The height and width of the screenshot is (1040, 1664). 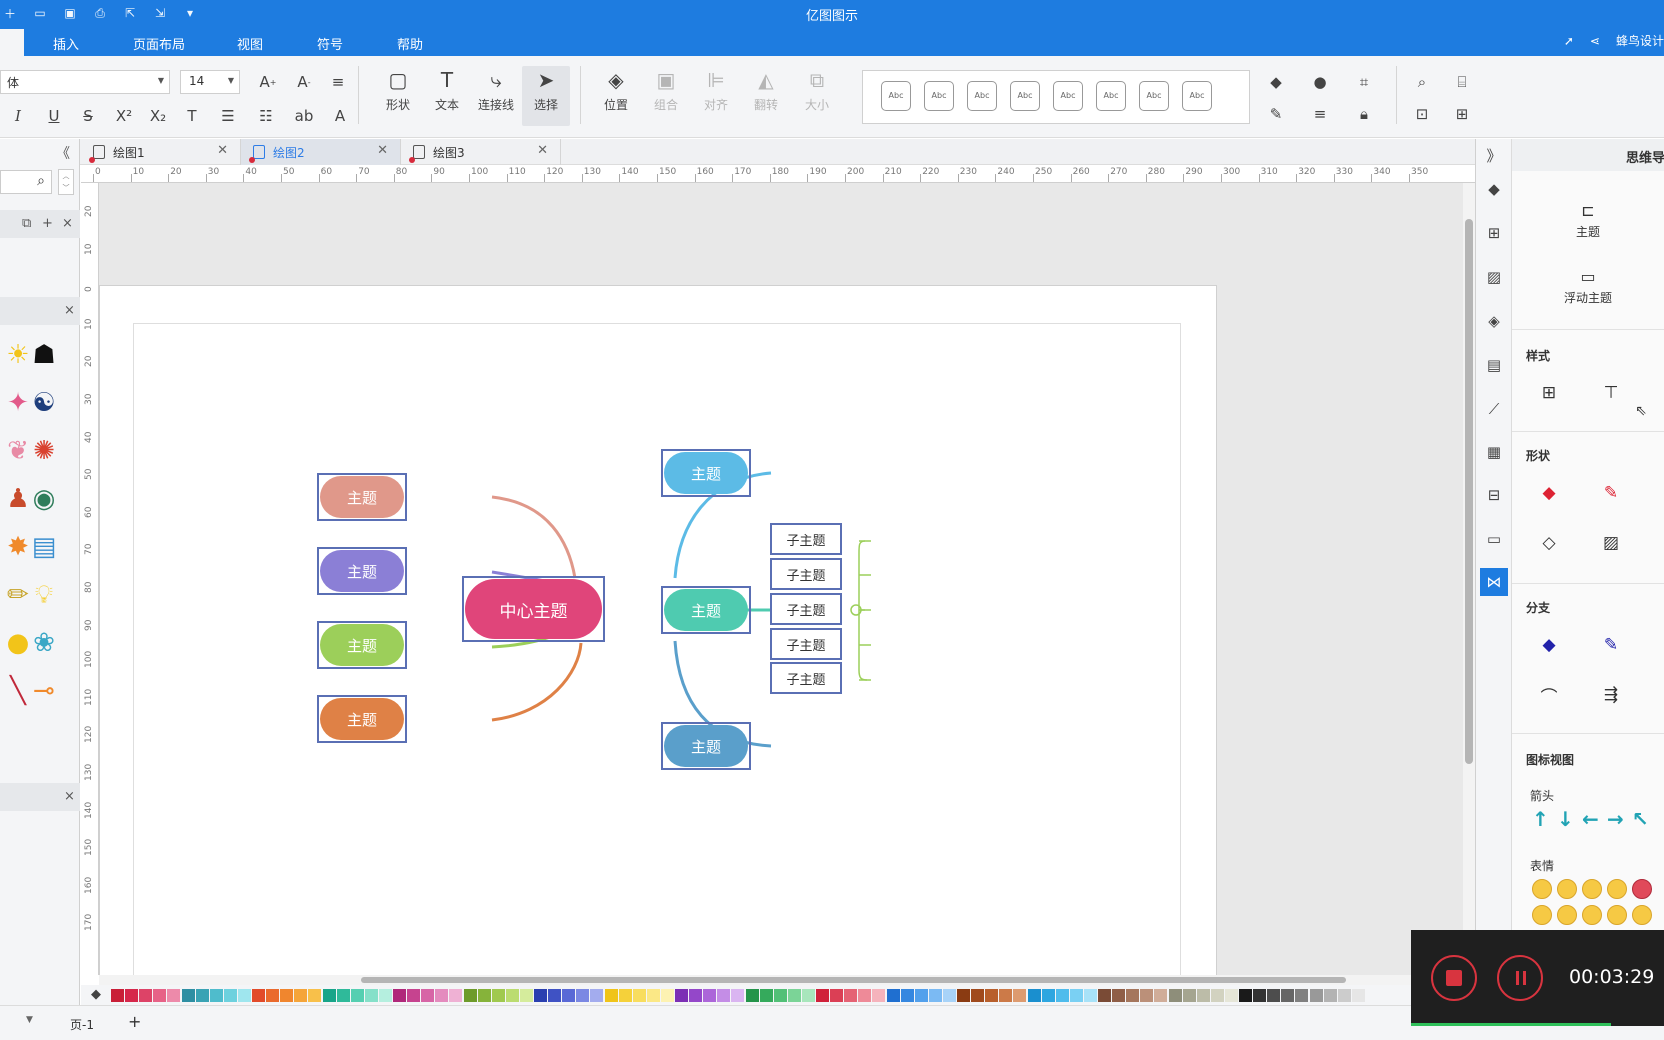 What do you see at coordinates (82, 1024) in the screenshot?
I see `page-tab: 页-1` at bounding box center [82, 1024].